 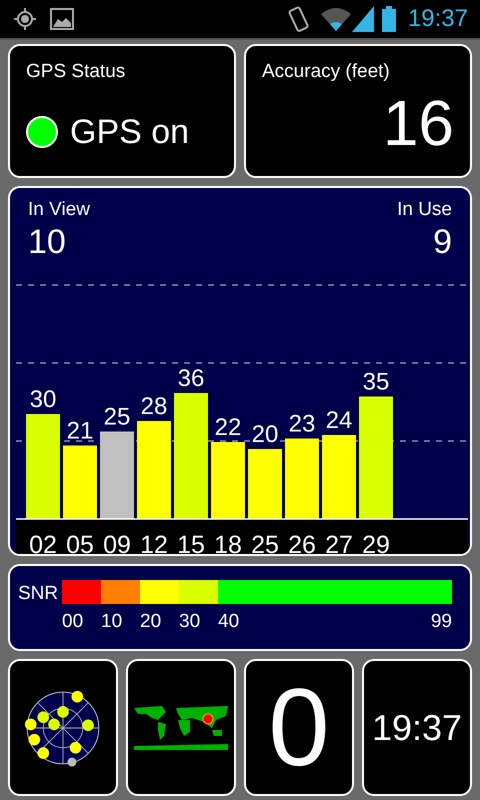 What do you see at coordinates (76, 72) in the screenshot?
I see `card-title: GPS Status` at bounding box center [76, 72].